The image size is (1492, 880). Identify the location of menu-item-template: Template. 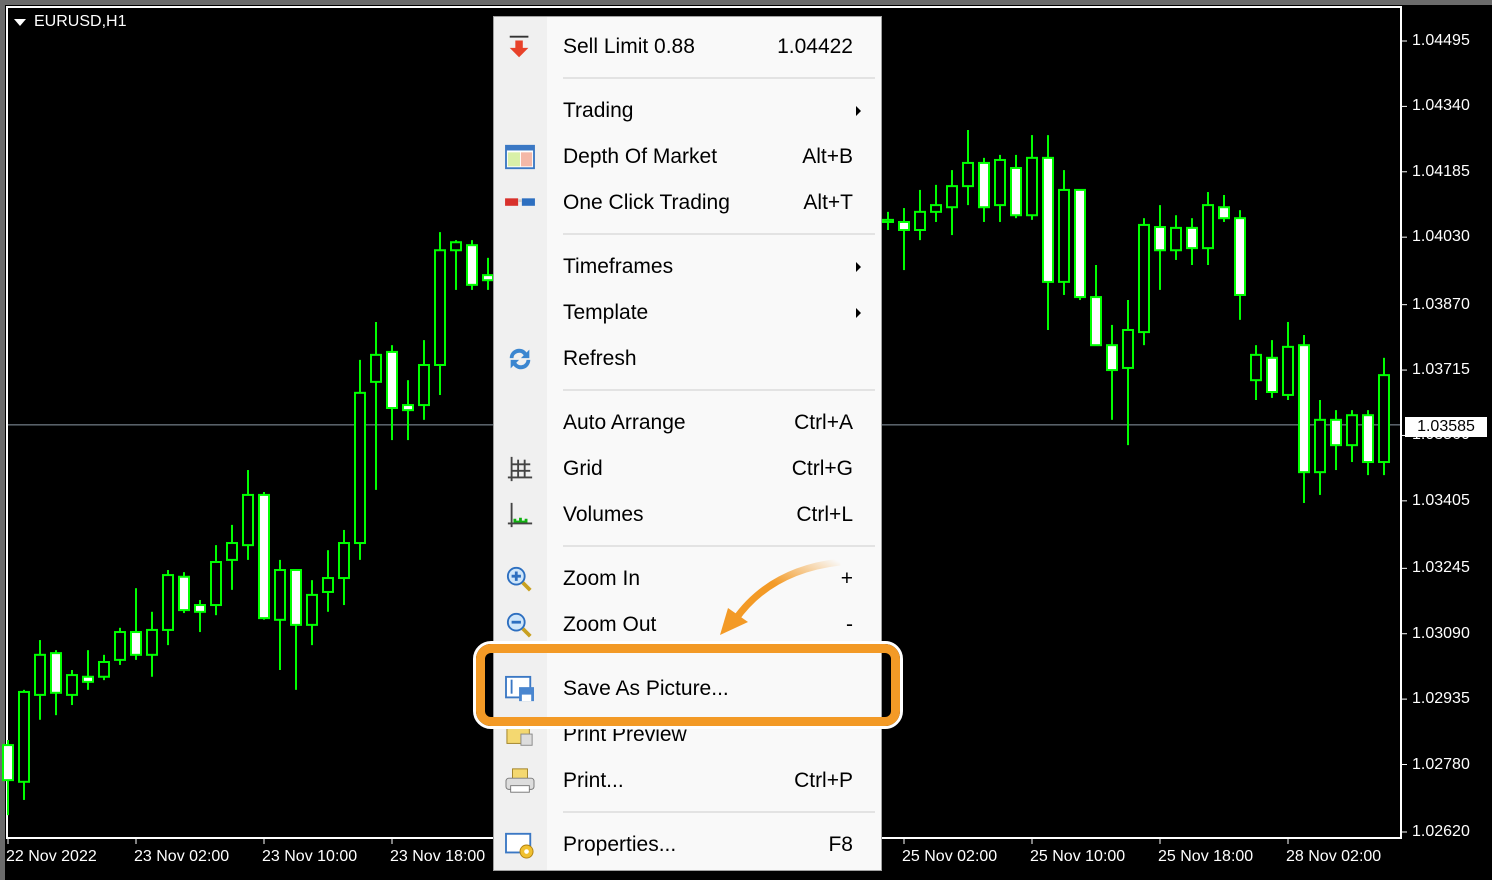
(687, 313).